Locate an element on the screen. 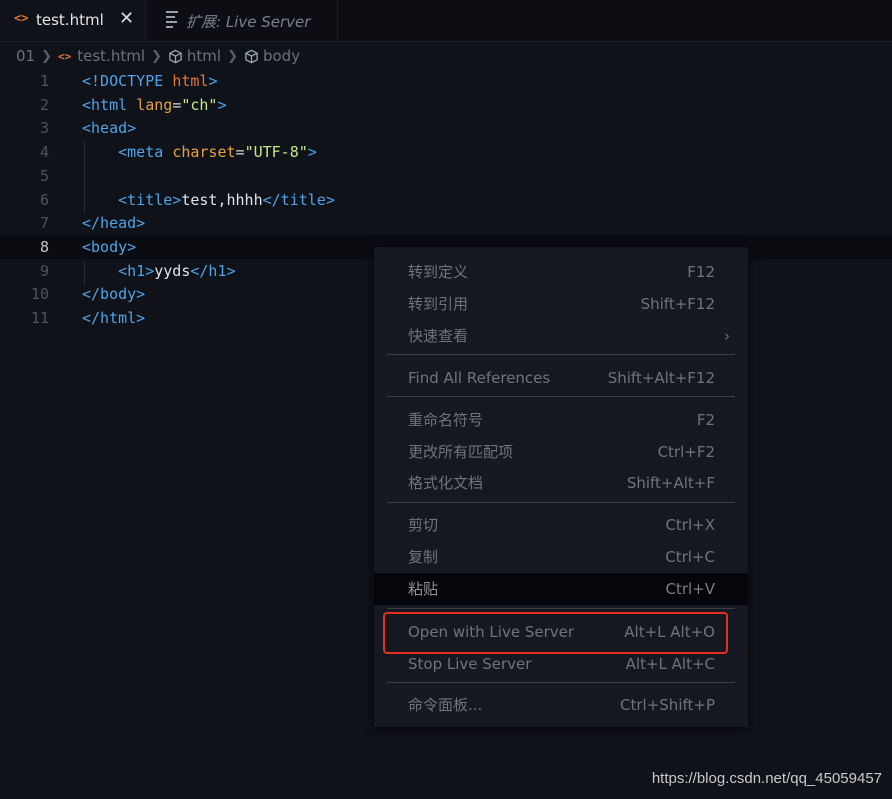 Image resolution: width=892 pixels, height=799 pixels. code-line: 6 <title>test,hhhh</title> is located at coordinates (446, 200).